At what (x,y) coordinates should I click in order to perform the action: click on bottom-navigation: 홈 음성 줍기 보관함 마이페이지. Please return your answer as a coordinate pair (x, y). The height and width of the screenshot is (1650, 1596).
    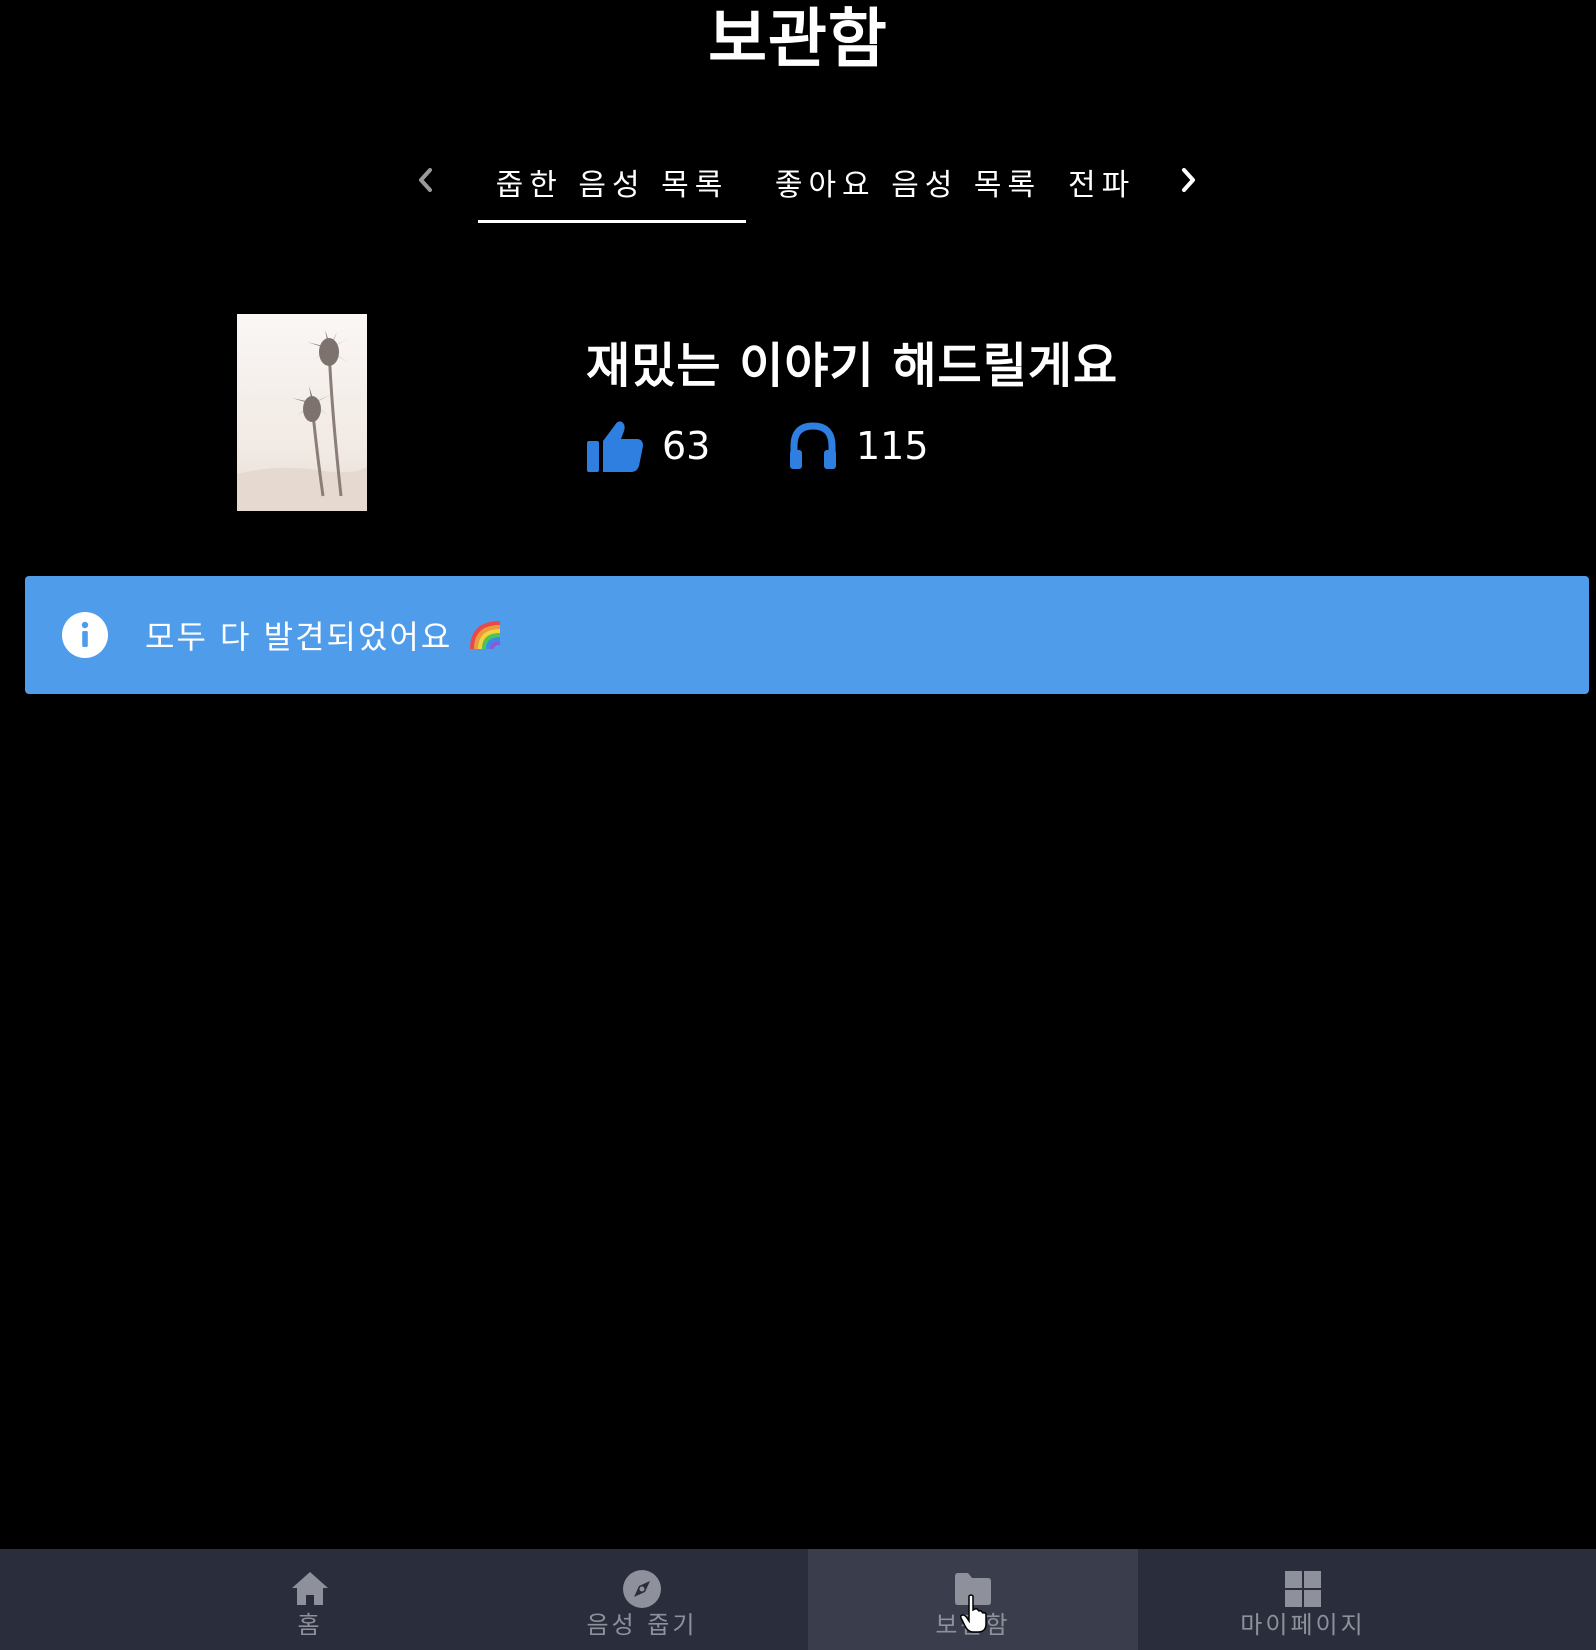
    Looking at the image, I should click on (798, 1599).